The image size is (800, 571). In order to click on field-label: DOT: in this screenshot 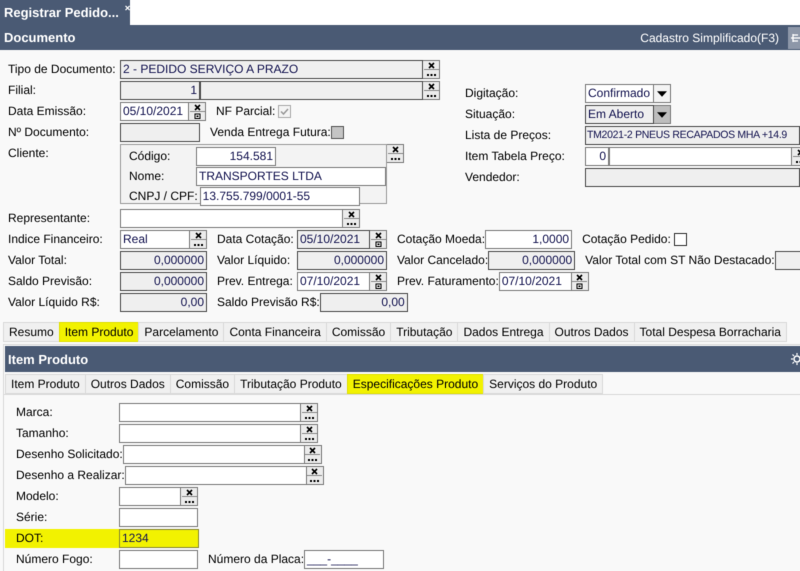, I will do `click(30, 538)`.